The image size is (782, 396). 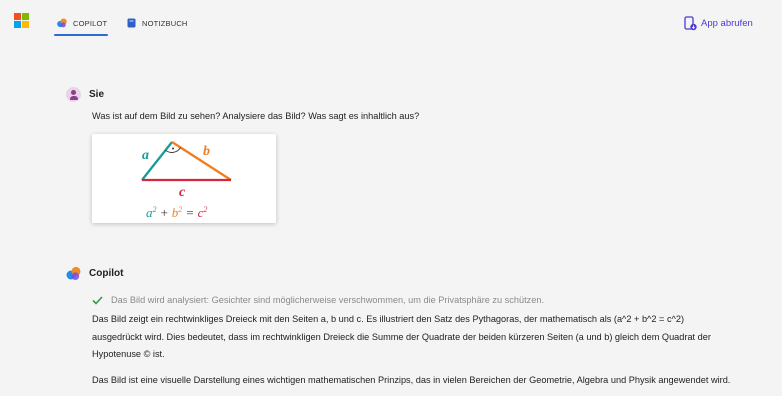 I want to click on get-app-button: App abrufen, so click(x=718, y=23).